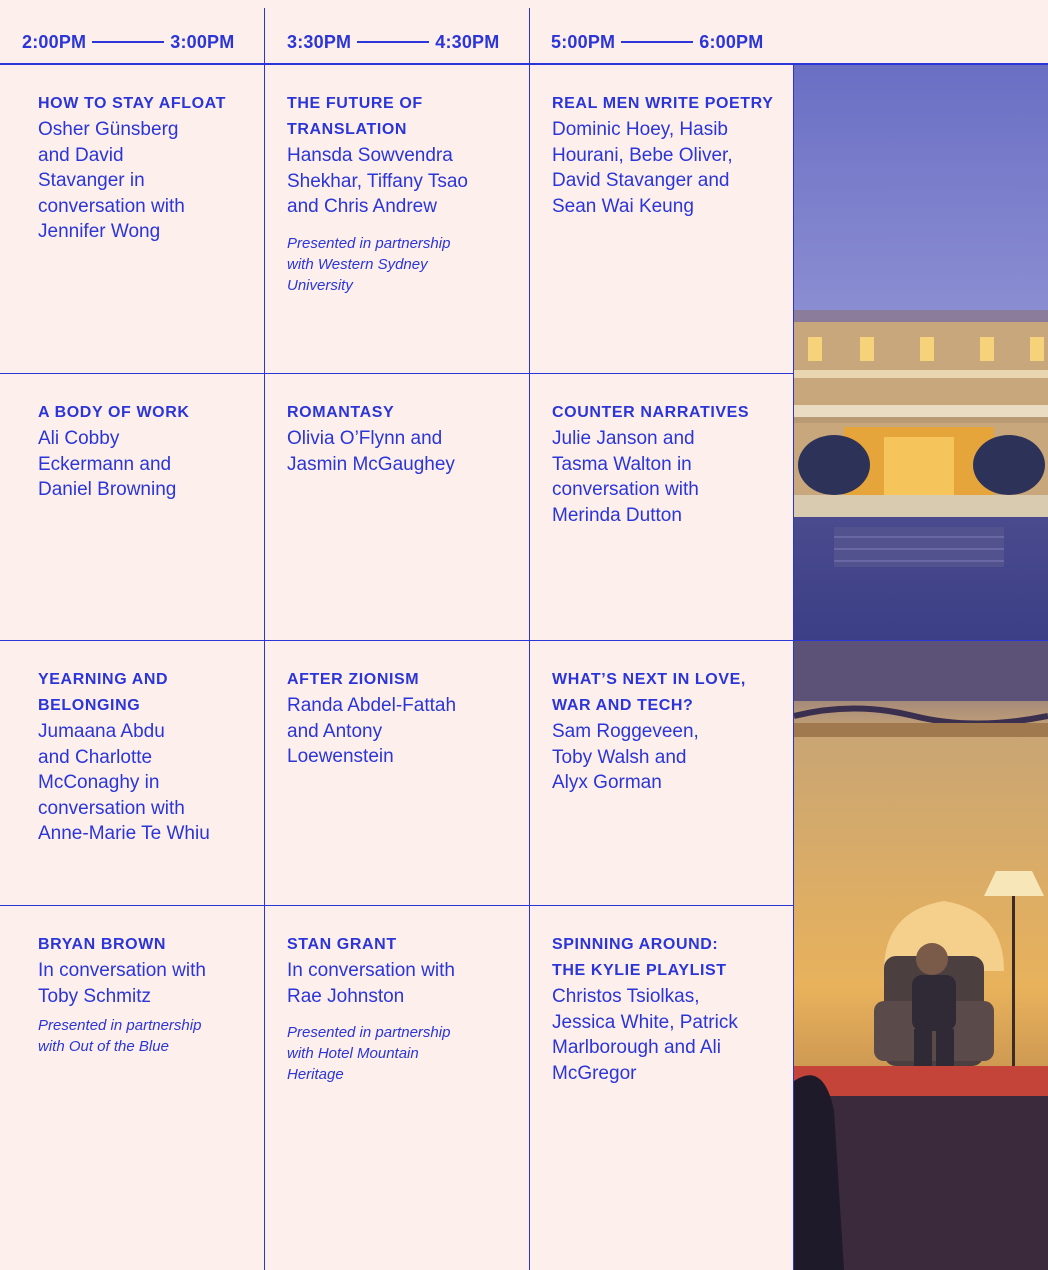 The image size is (1048, 1270). What do you see at coordinates (355, 116) in the screenshot?
I see `session-title: The Future of Translation` at bounding box center [355, 116].